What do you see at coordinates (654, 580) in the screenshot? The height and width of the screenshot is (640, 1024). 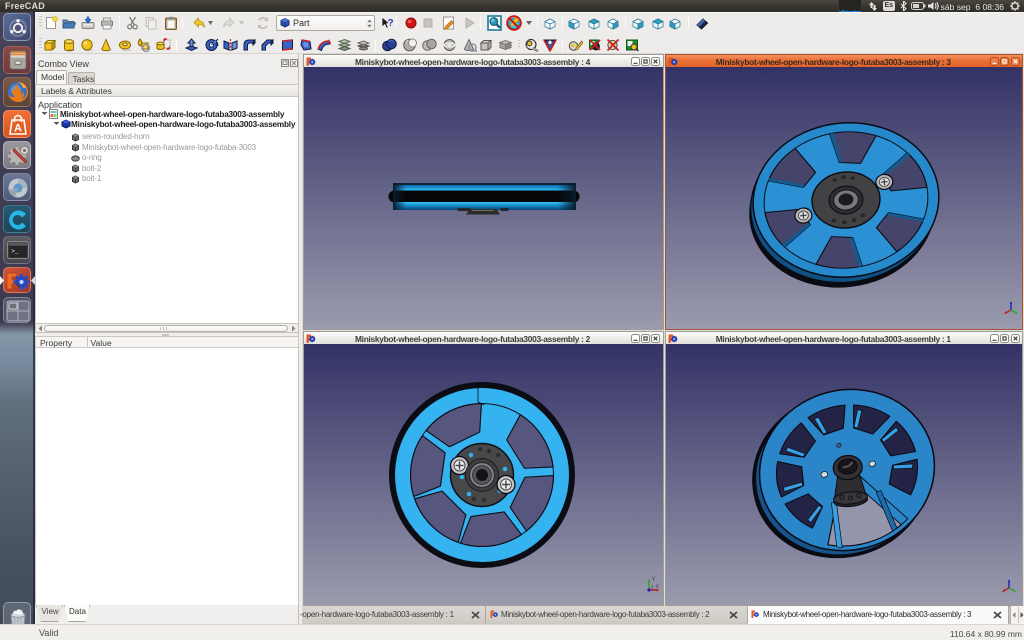 I see `svg-text: Y` at bounding box center [654, 580].